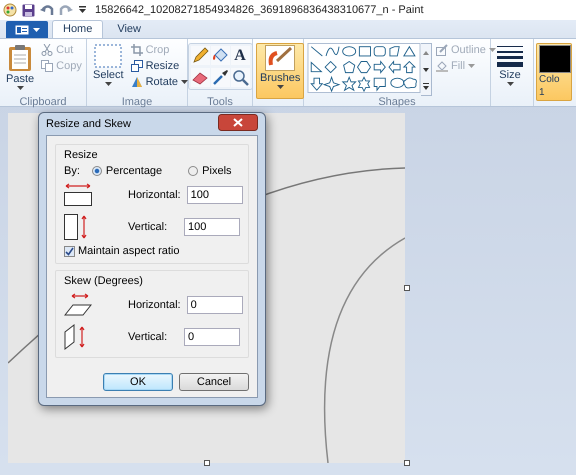 This screenshot has width=576, height=475. What do you see at coordinates (136, 66) in the screenshot?
I see `resize-icon` at bounding box center [136, 66].